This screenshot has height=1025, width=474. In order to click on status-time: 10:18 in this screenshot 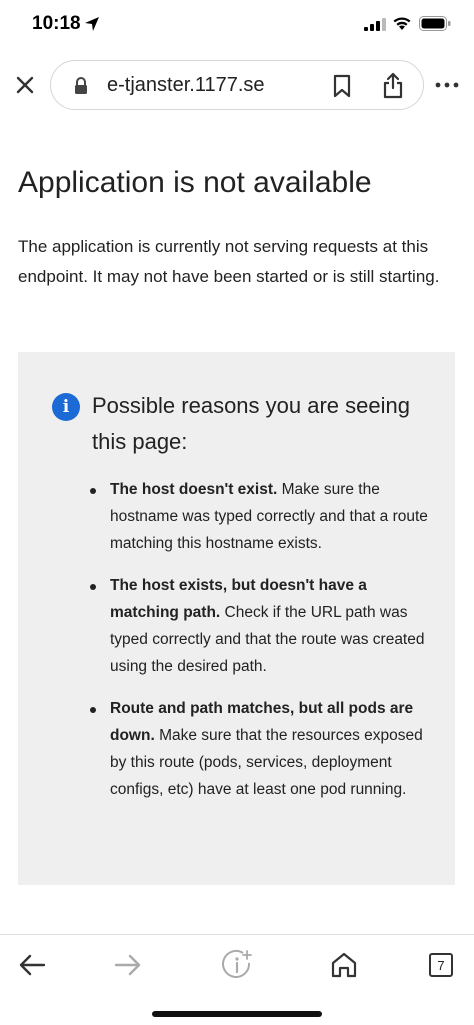, I will do `click(56, 23)`.